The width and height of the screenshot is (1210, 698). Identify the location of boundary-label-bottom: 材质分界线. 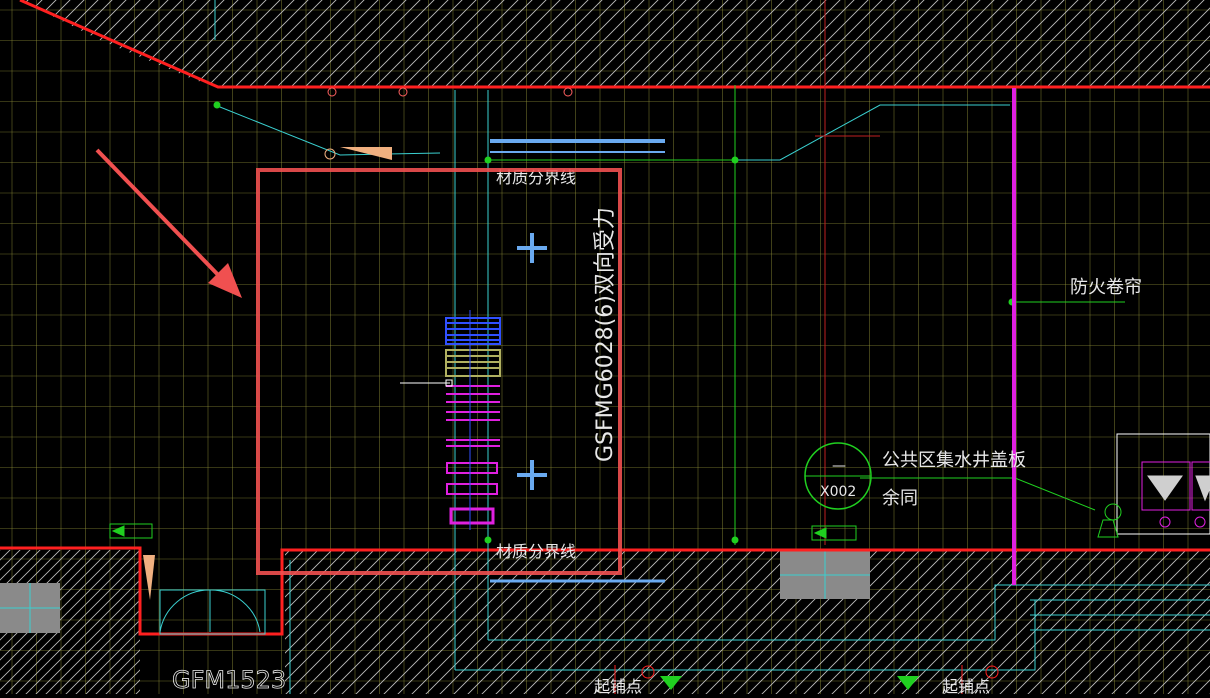
(536, 551).